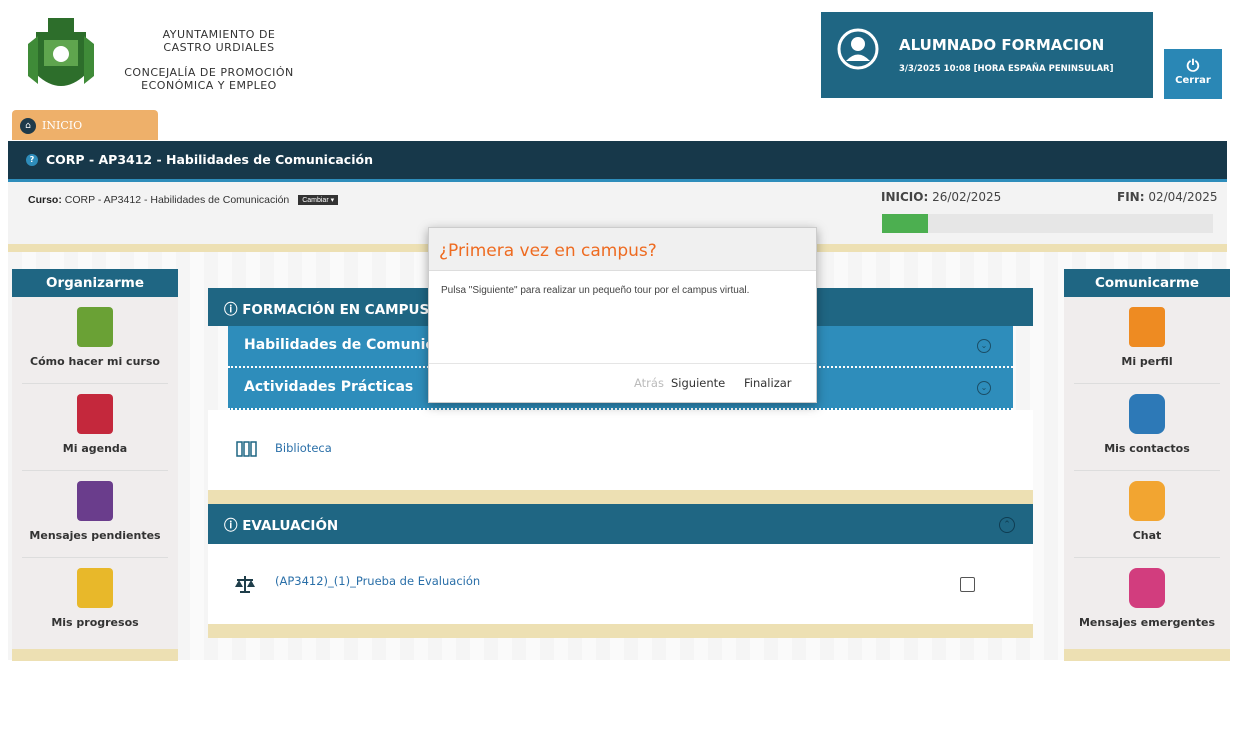 The height and width of the screenshot is (747, 1235). I want to click on course-progress-fill, so click(905, 223).